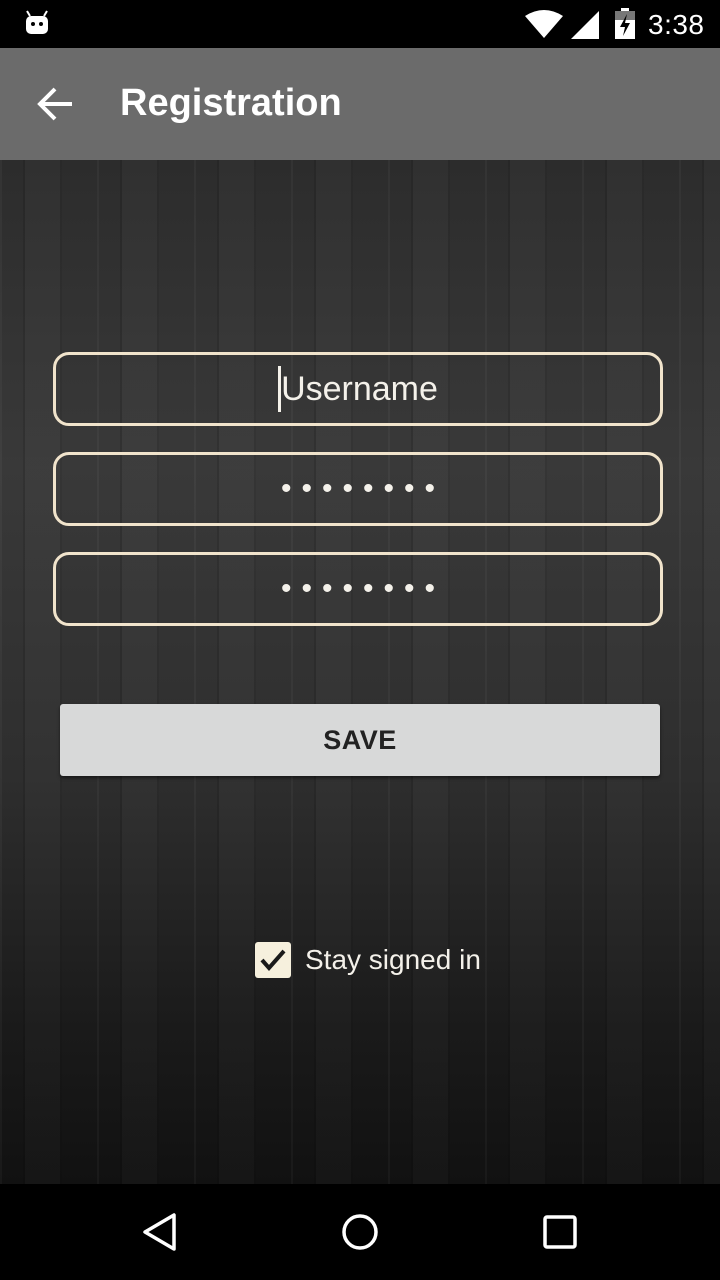  What do you see at coordinates (625, 23) in the screenshot?
I see `battery-charging-icon` at bounding box center [625, 23].